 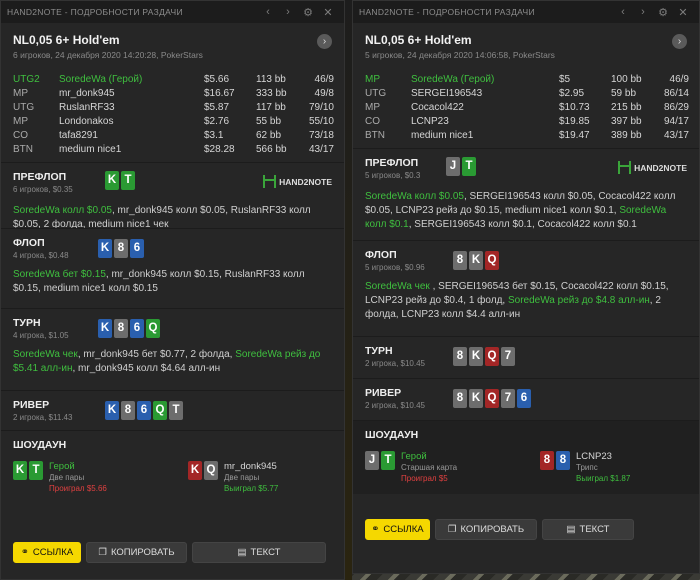 What do you see at coordinates (214, 135) in the screenshot?
I see `player-stack: $3.1` at bounding box center [214, 135].